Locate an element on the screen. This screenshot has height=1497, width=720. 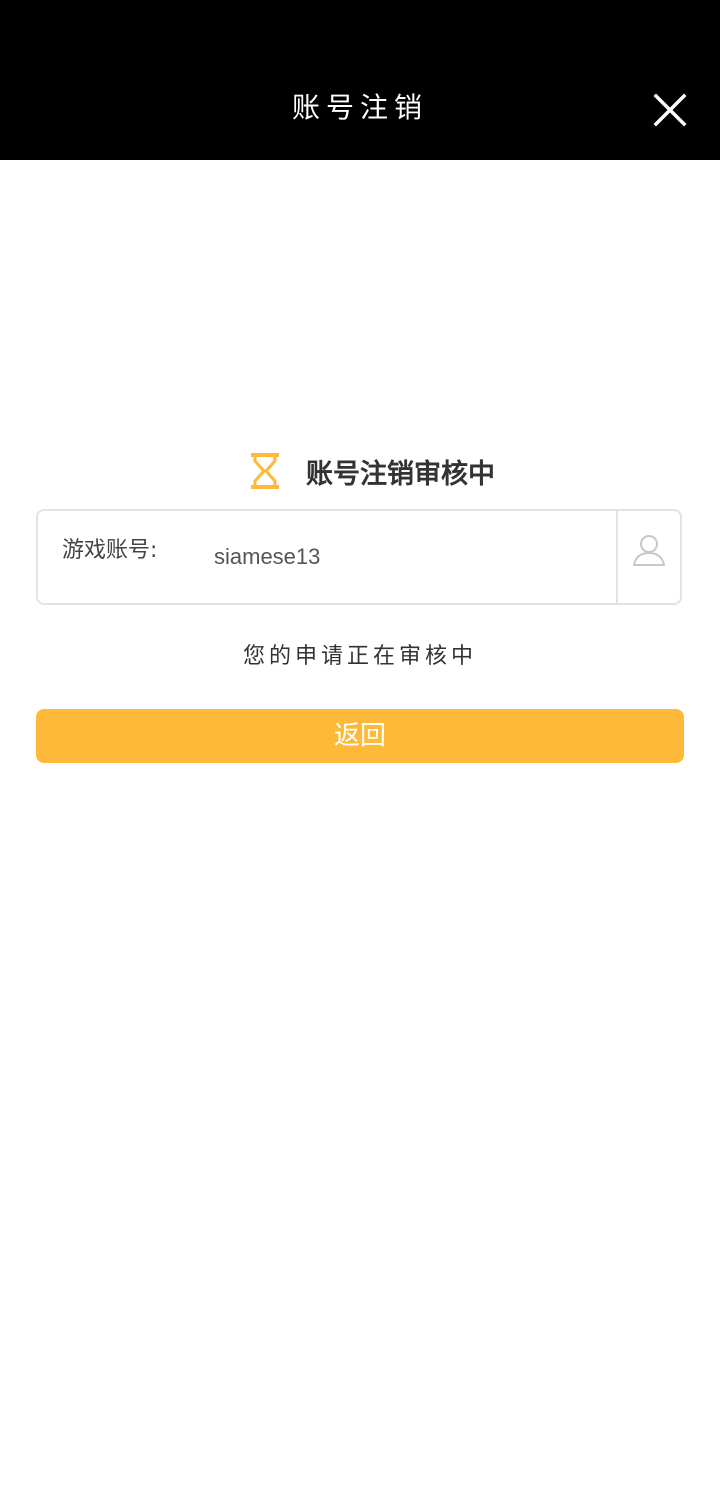
status-title: 账号注销审核中 is located at coordinates (400, 474).